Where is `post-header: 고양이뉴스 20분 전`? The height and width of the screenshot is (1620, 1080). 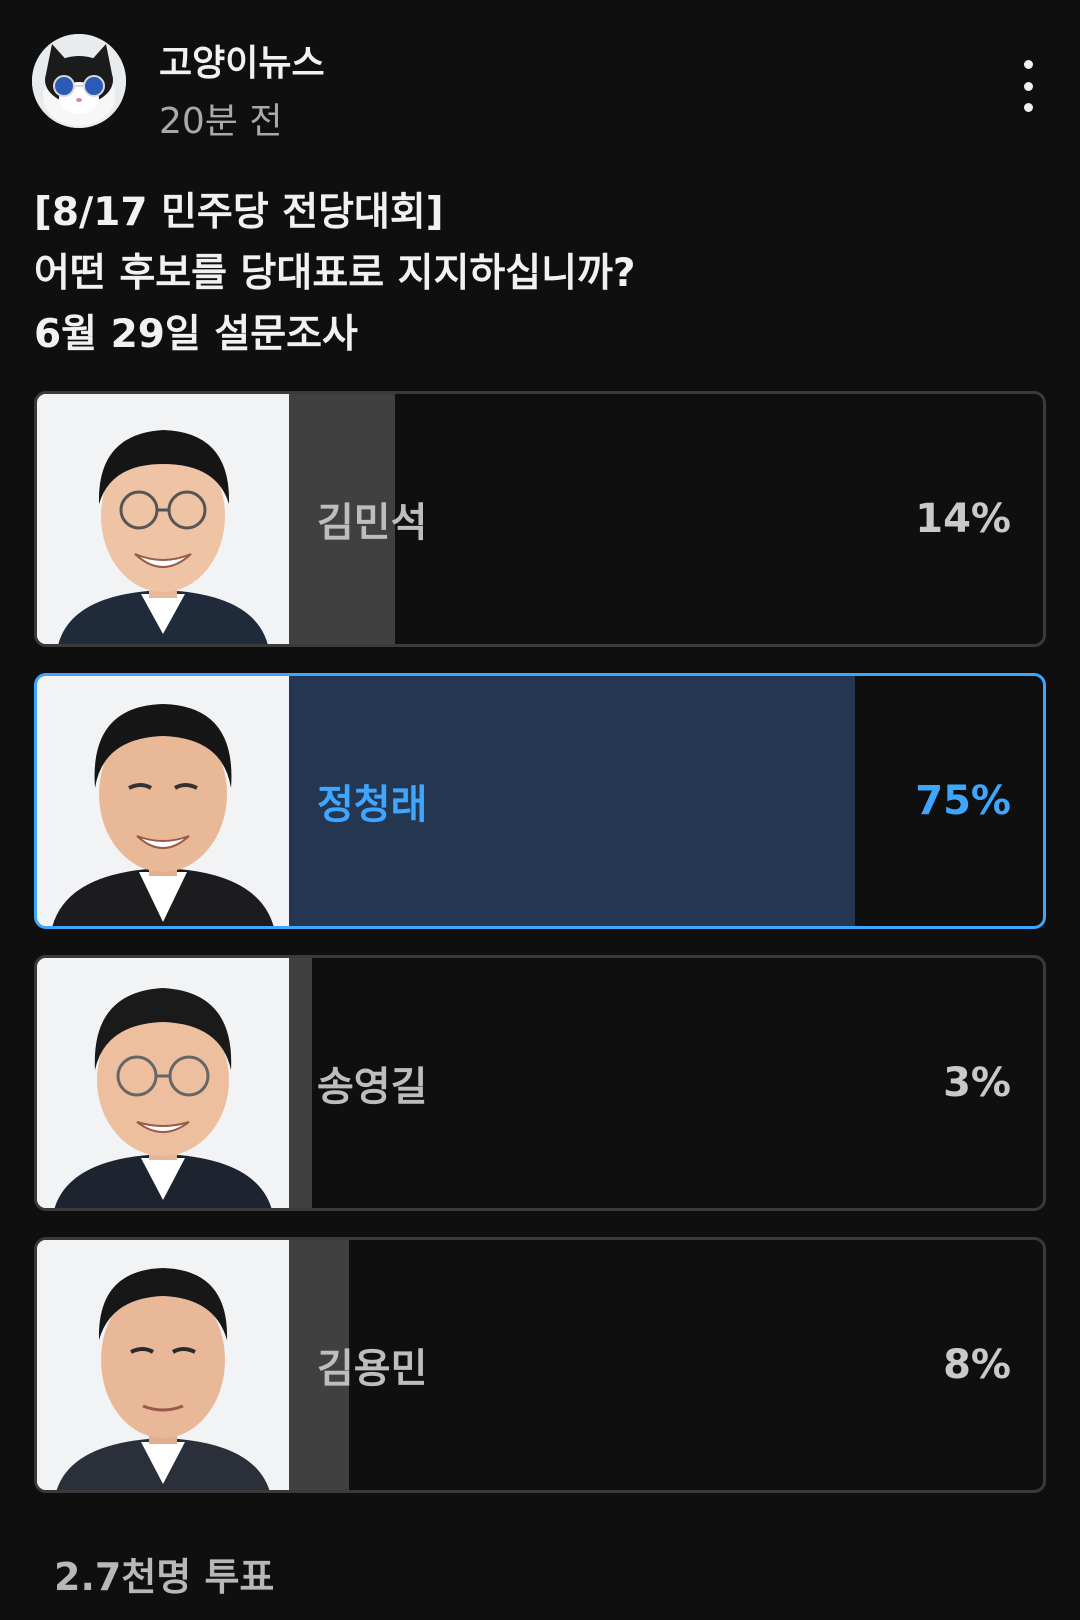 post-header: 고양이뉴스 20분 전 is located at coordinates (540, 88).